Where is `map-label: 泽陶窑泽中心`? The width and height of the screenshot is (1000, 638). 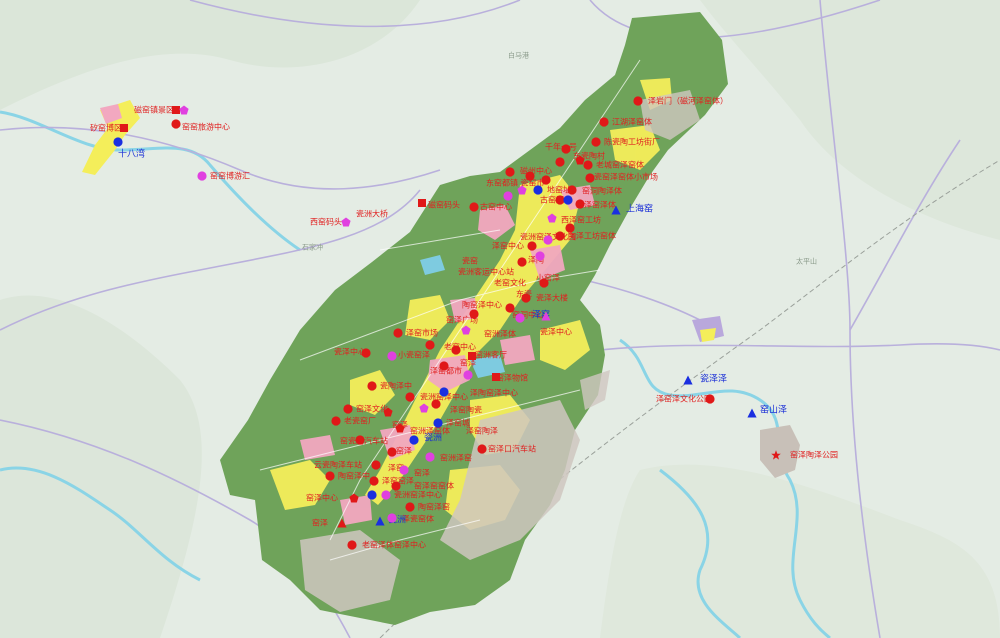
map-label: 泽陶窑泽中心 is located at coordinates (494, 393).